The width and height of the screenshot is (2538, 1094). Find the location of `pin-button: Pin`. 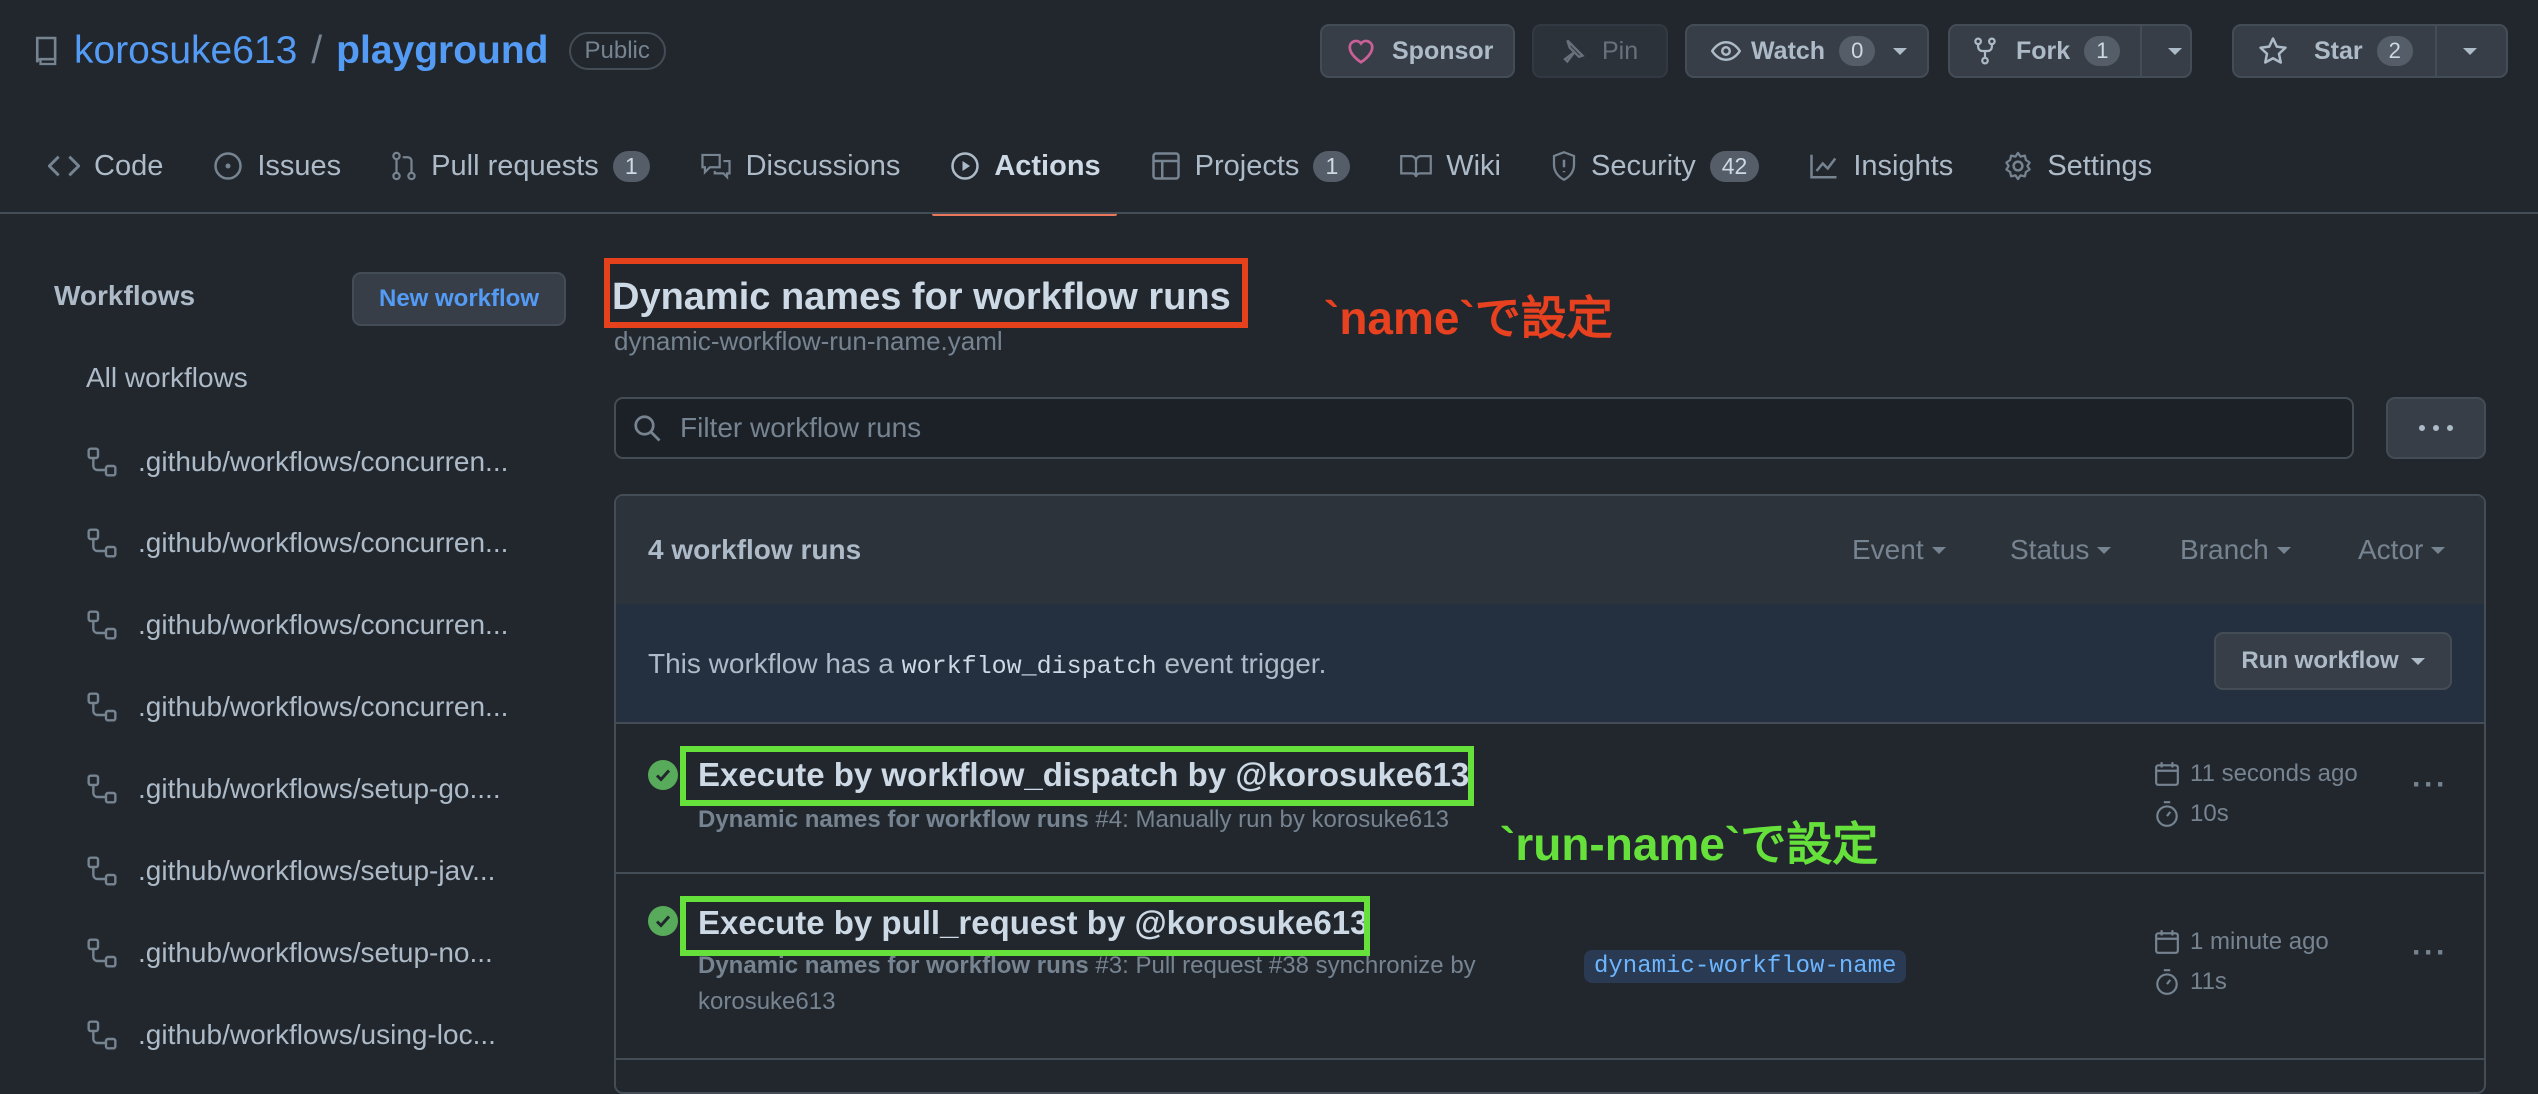

pin-button: Pin is located at coordinates (1600, 51).